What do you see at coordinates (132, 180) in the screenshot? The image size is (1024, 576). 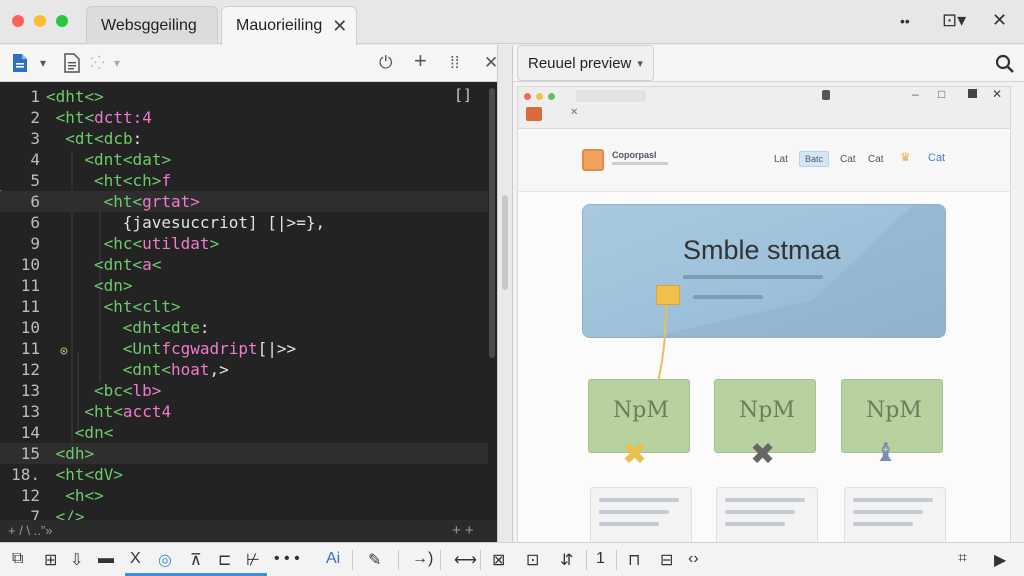 I see `code-text: <ht<ch>f` at bounding box center [132, 180].